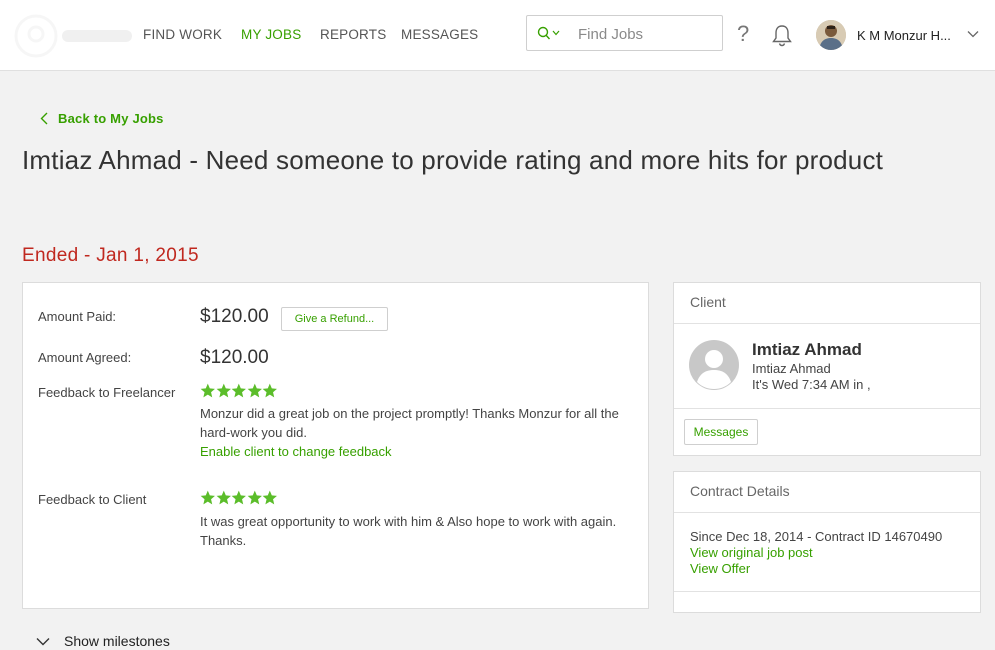 The image size is (995, 650). What do you see at coordinates (234, 316) in the screenshot?
I see `amount-paid-value: $120.00` at bounding box center [234, 316].